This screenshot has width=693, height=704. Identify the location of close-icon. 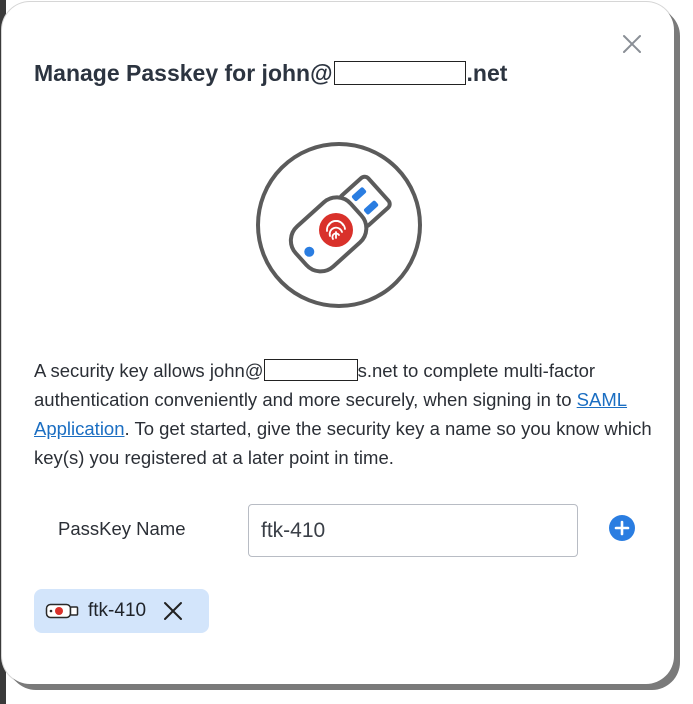
(632, 44).